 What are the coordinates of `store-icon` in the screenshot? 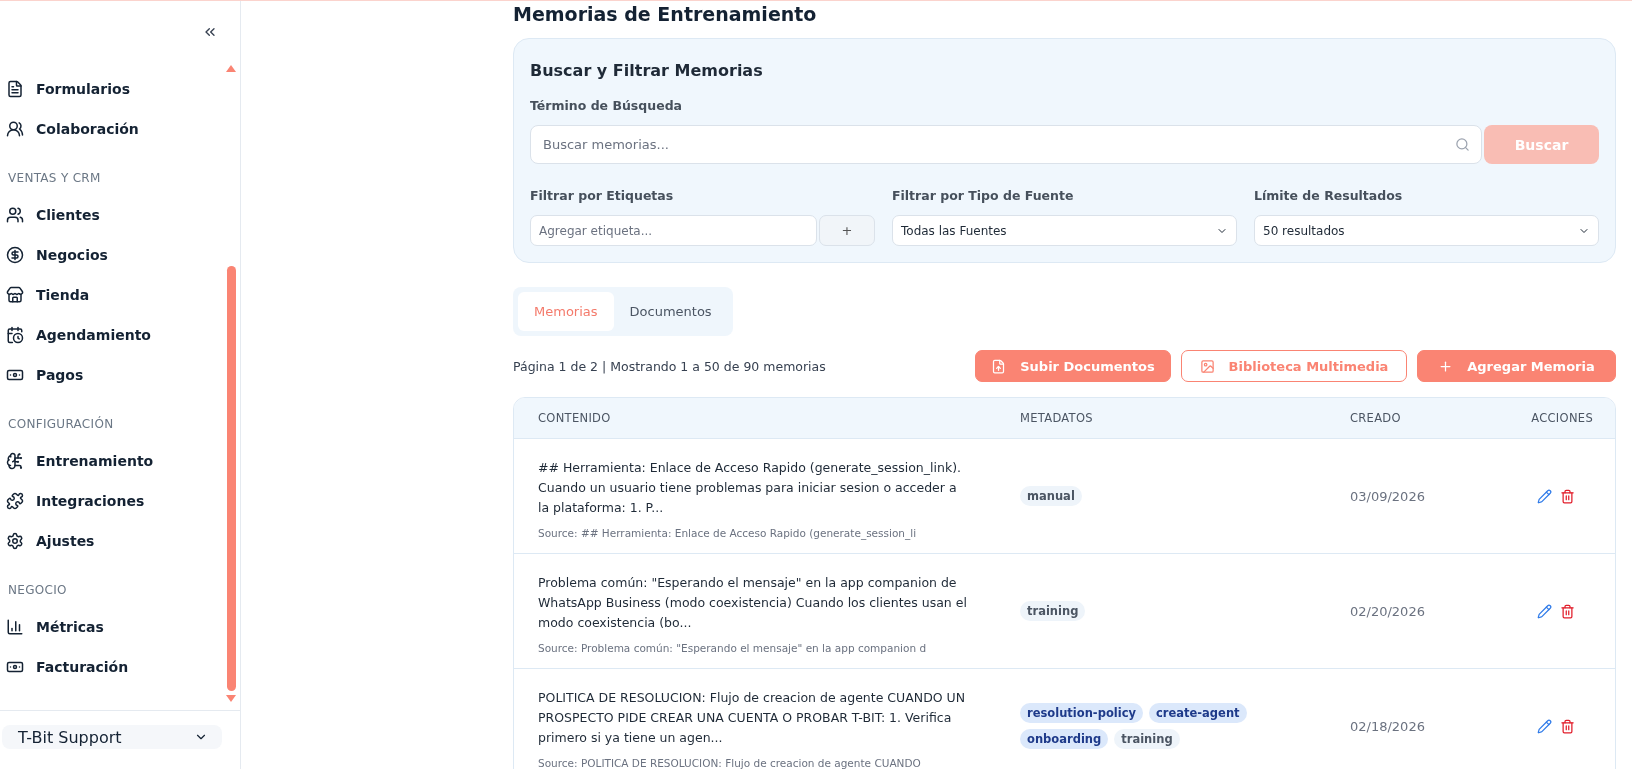 It's located at (15, 295).